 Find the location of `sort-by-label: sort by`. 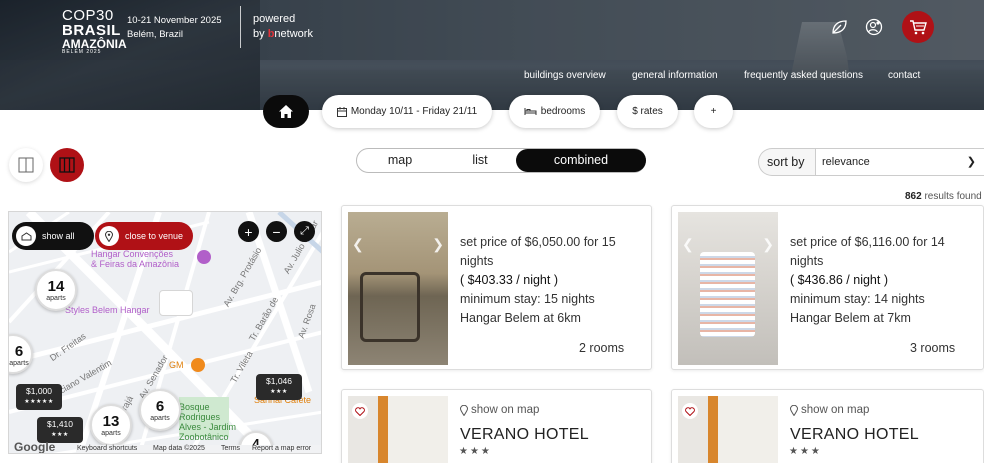

sort-by-label: sort by is located at coordinates (787, 162).